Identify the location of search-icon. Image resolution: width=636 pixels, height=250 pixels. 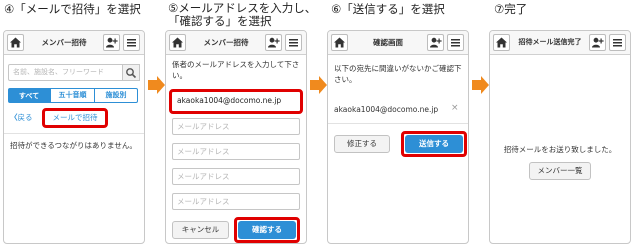
(131, 73).